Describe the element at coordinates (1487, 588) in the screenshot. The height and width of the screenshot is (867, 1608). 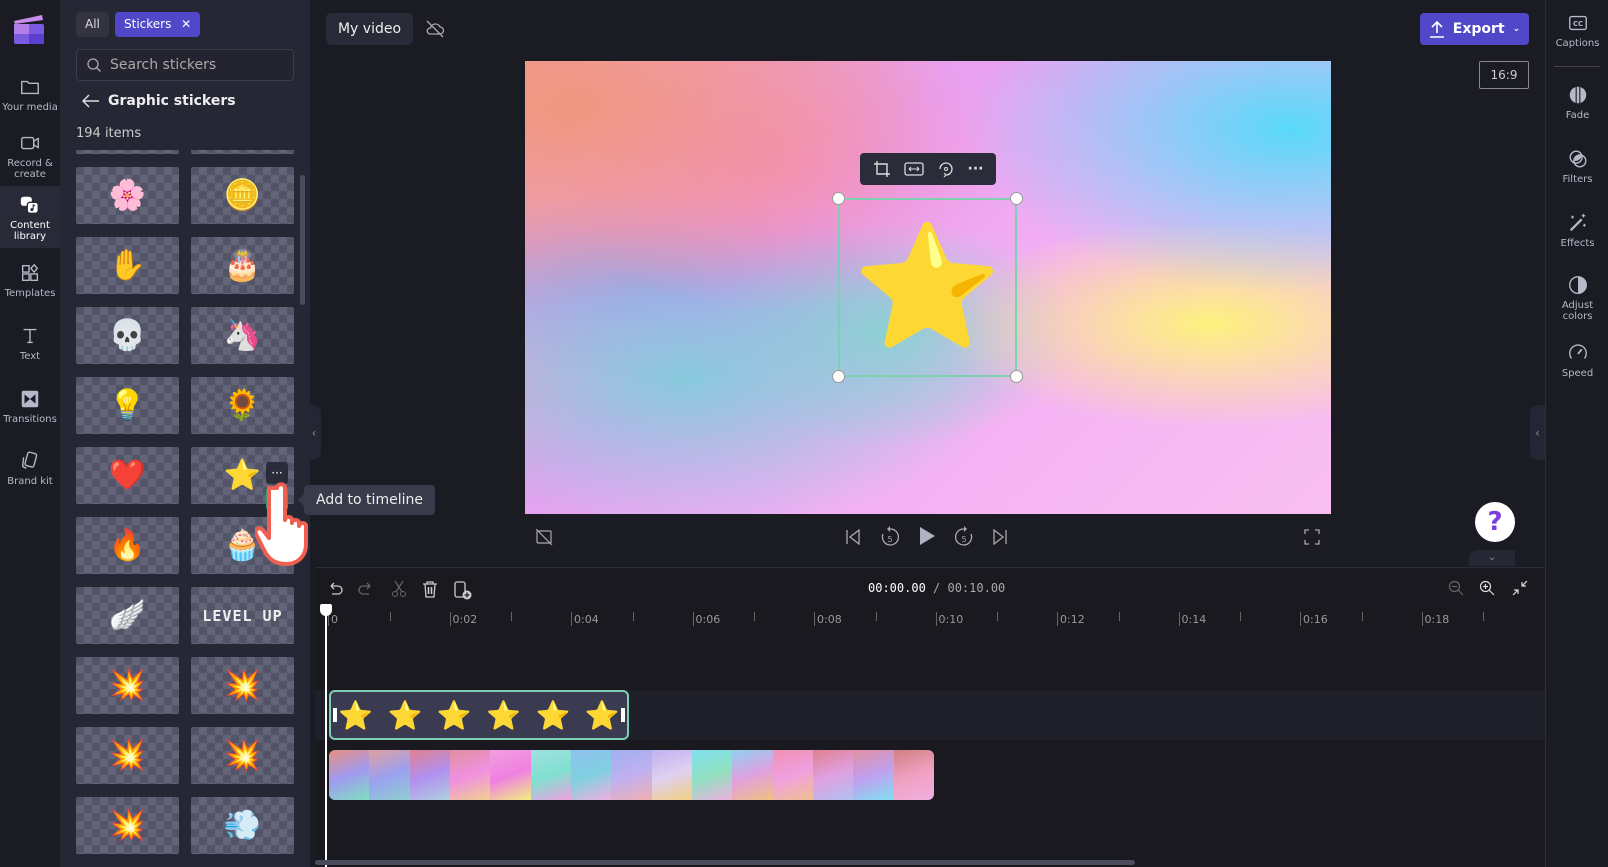
I see `zoom-in-icon` at that location.